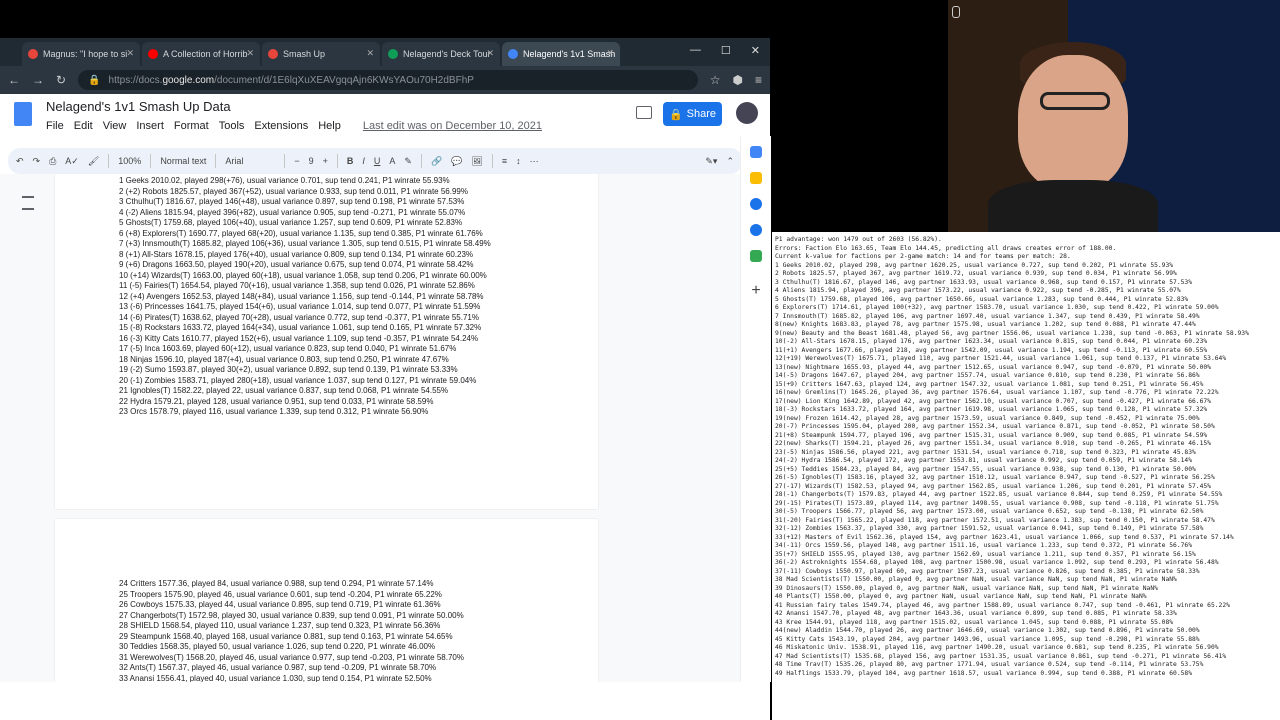  What do you see at coordinates (436, 161) in the screenshot?
I see `link-icon: 🔗` at bounding box center [436, 161].